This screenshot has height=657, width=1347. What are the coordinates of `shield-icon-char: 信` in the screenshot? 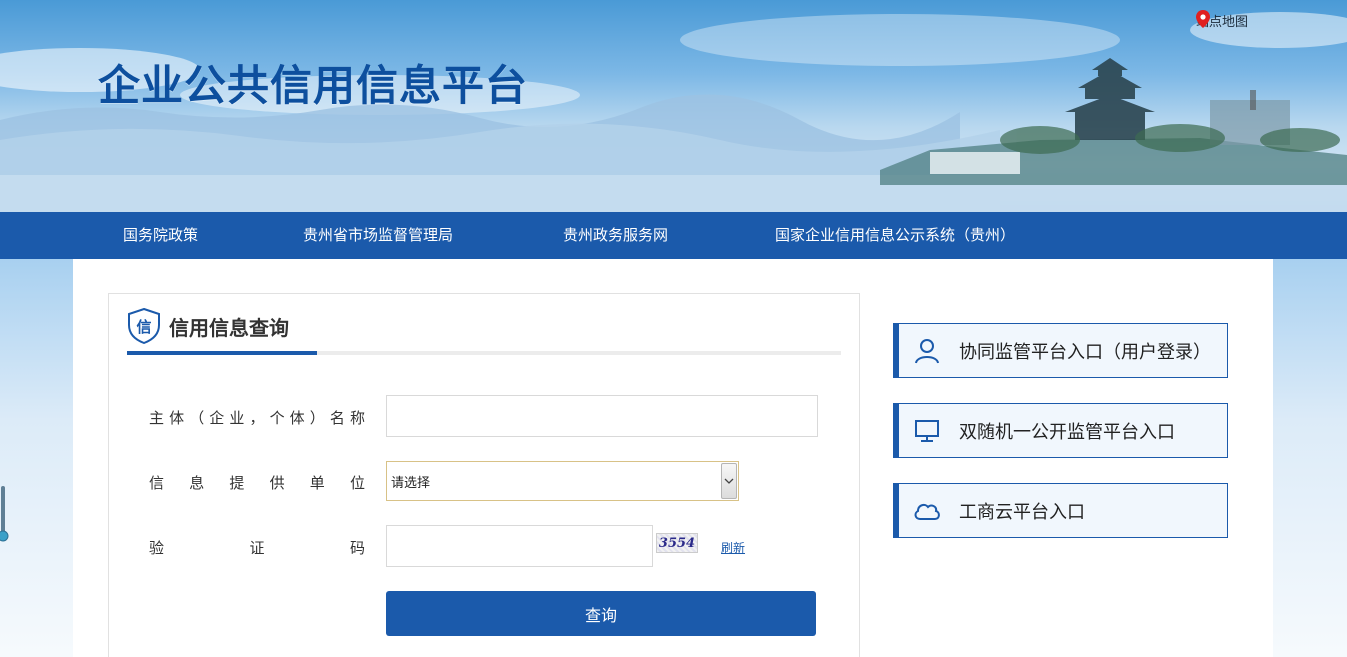 It's located at (143, 327).